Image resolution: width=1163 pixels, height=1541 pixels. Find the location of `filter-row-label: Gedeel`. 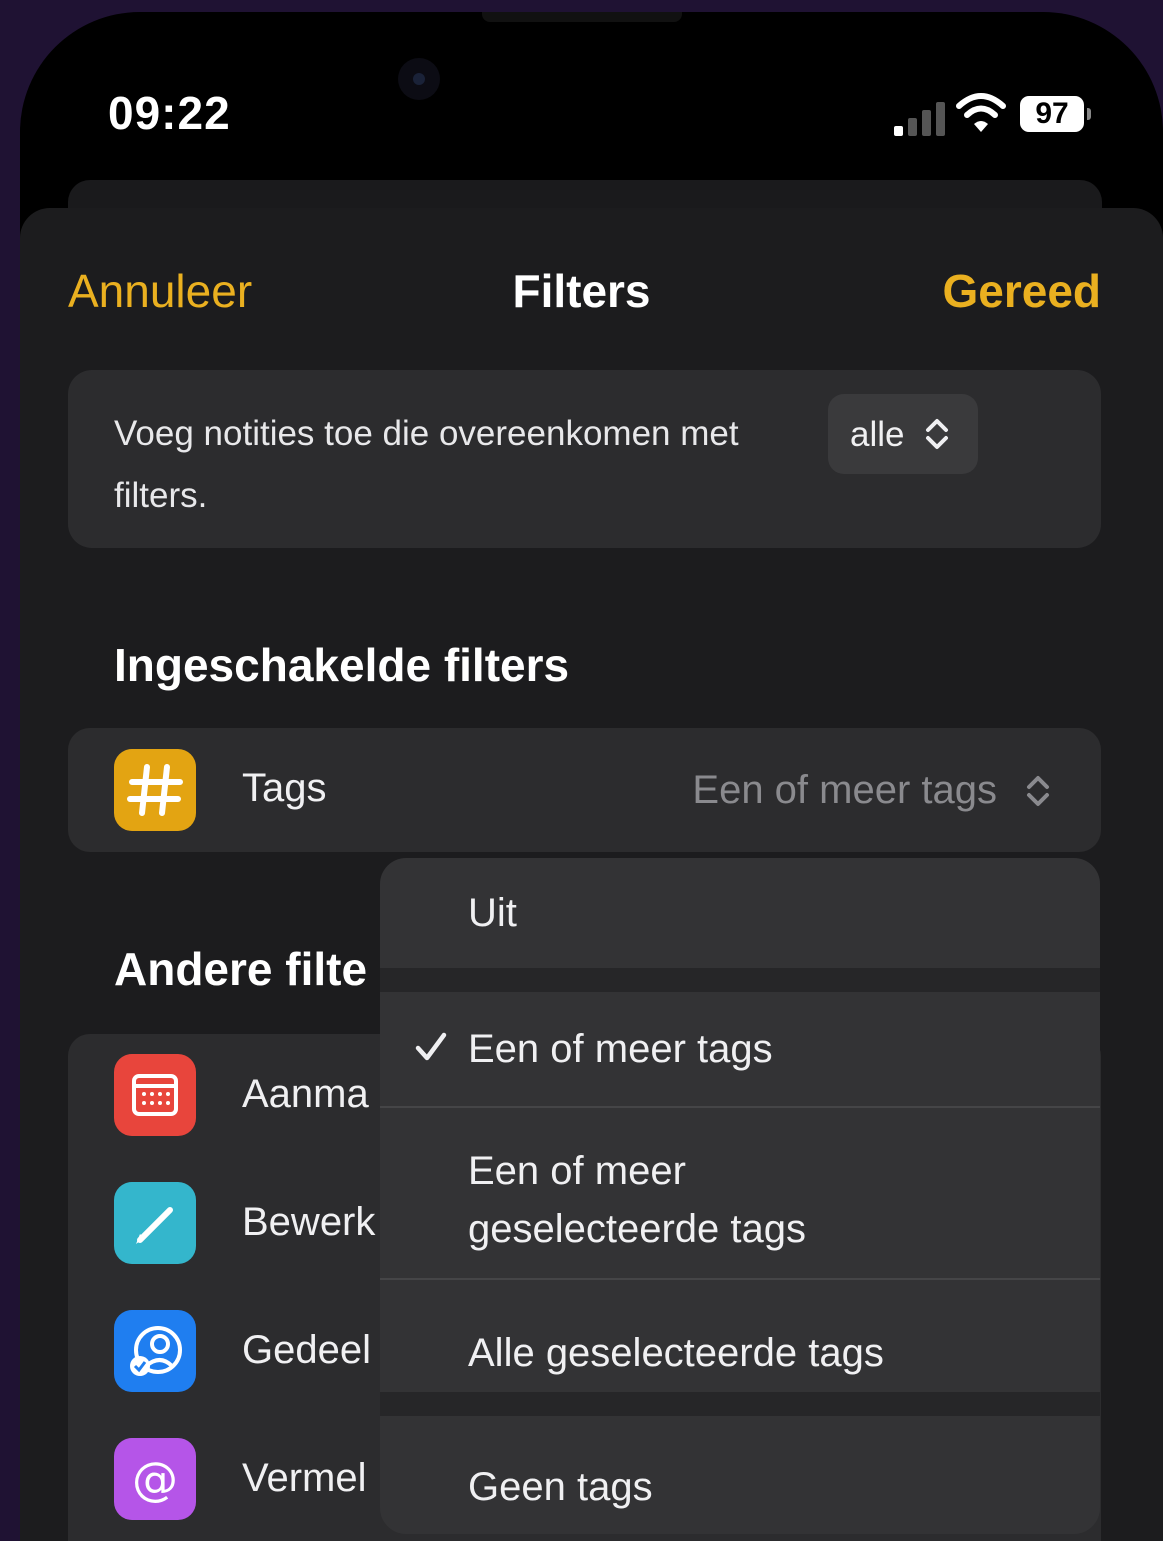

filter-row-label: Gedeel is located at coordinates (306, 1350).